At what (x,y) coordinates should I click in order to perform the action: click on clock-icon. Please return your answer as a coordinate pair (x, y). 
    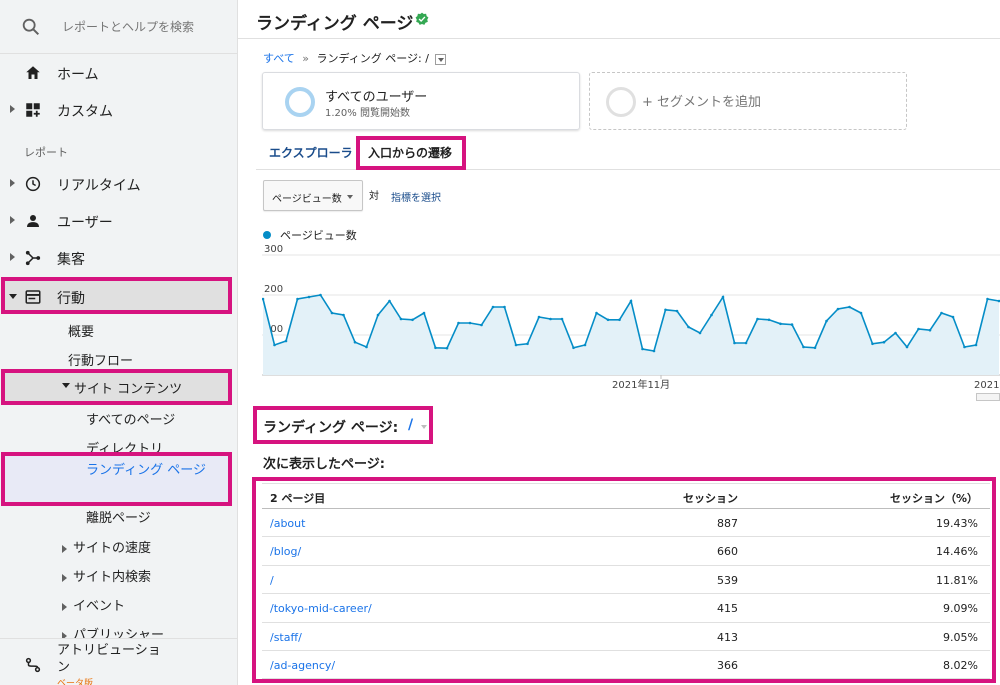
    Looking at the image, I should click on (33, 184).